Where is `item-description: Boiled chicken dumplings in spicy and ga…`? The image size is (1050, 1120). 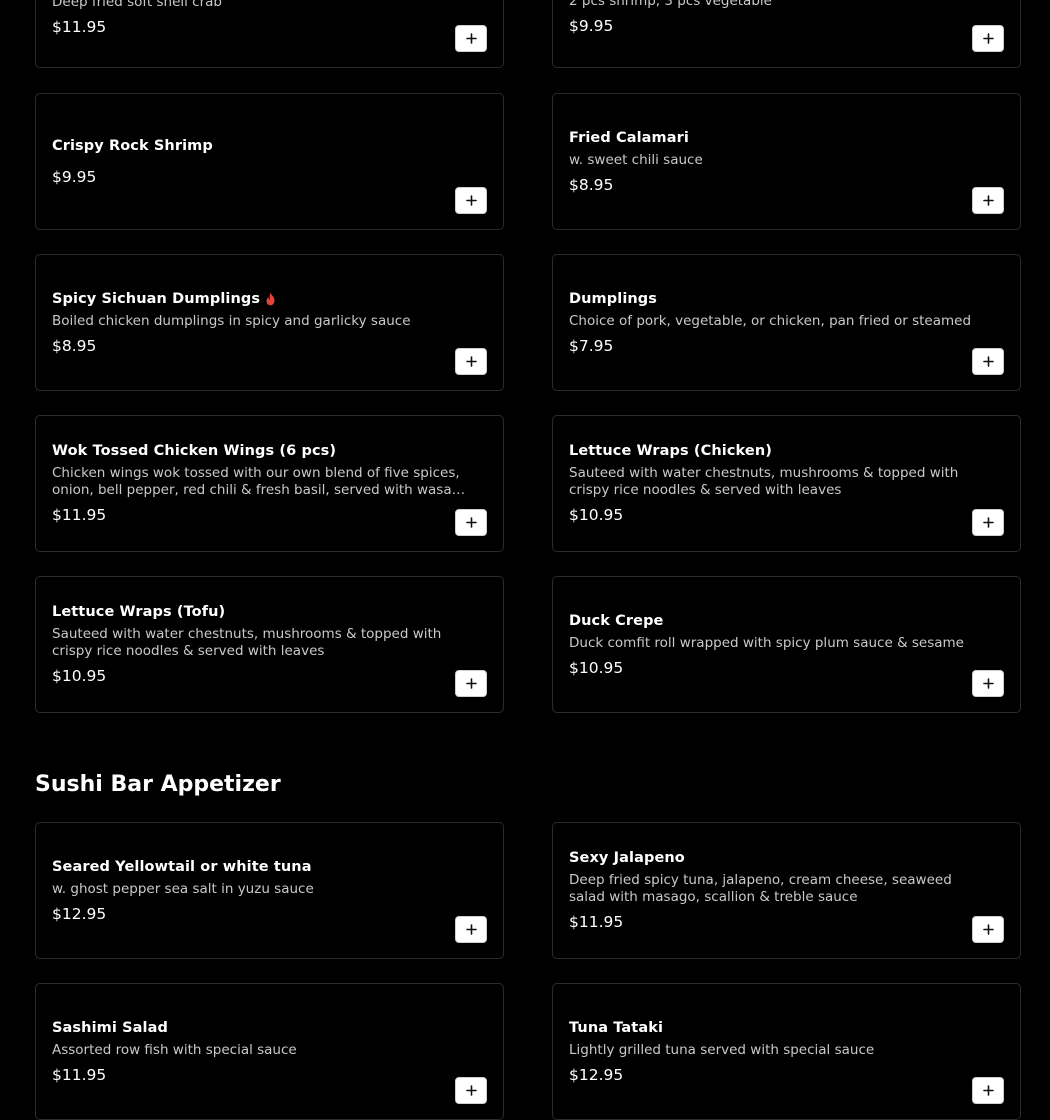
item-description: Boiled chicken dumplings in spicy and ga… is located at coordinates (231, 320).